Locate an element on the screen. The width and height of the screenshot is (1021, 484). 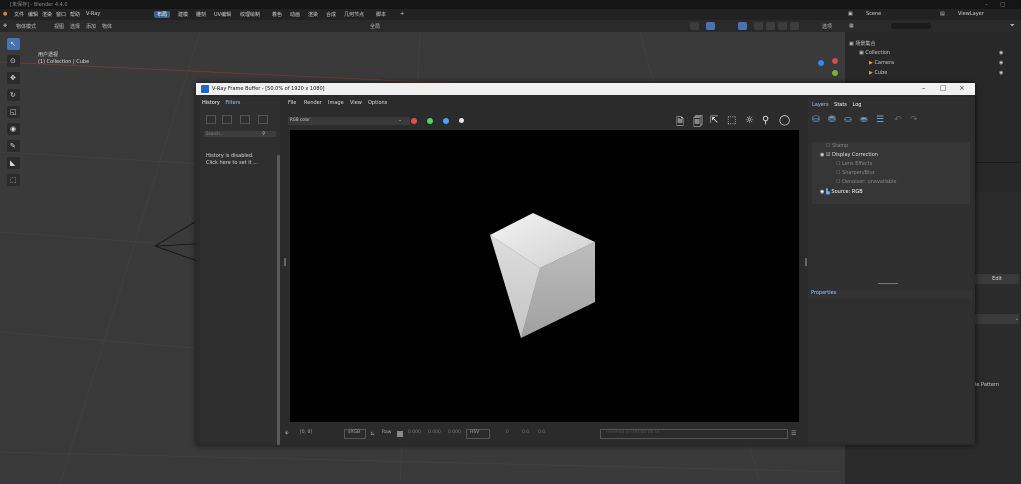
close-icon: × is located at coordinates (962, 88).